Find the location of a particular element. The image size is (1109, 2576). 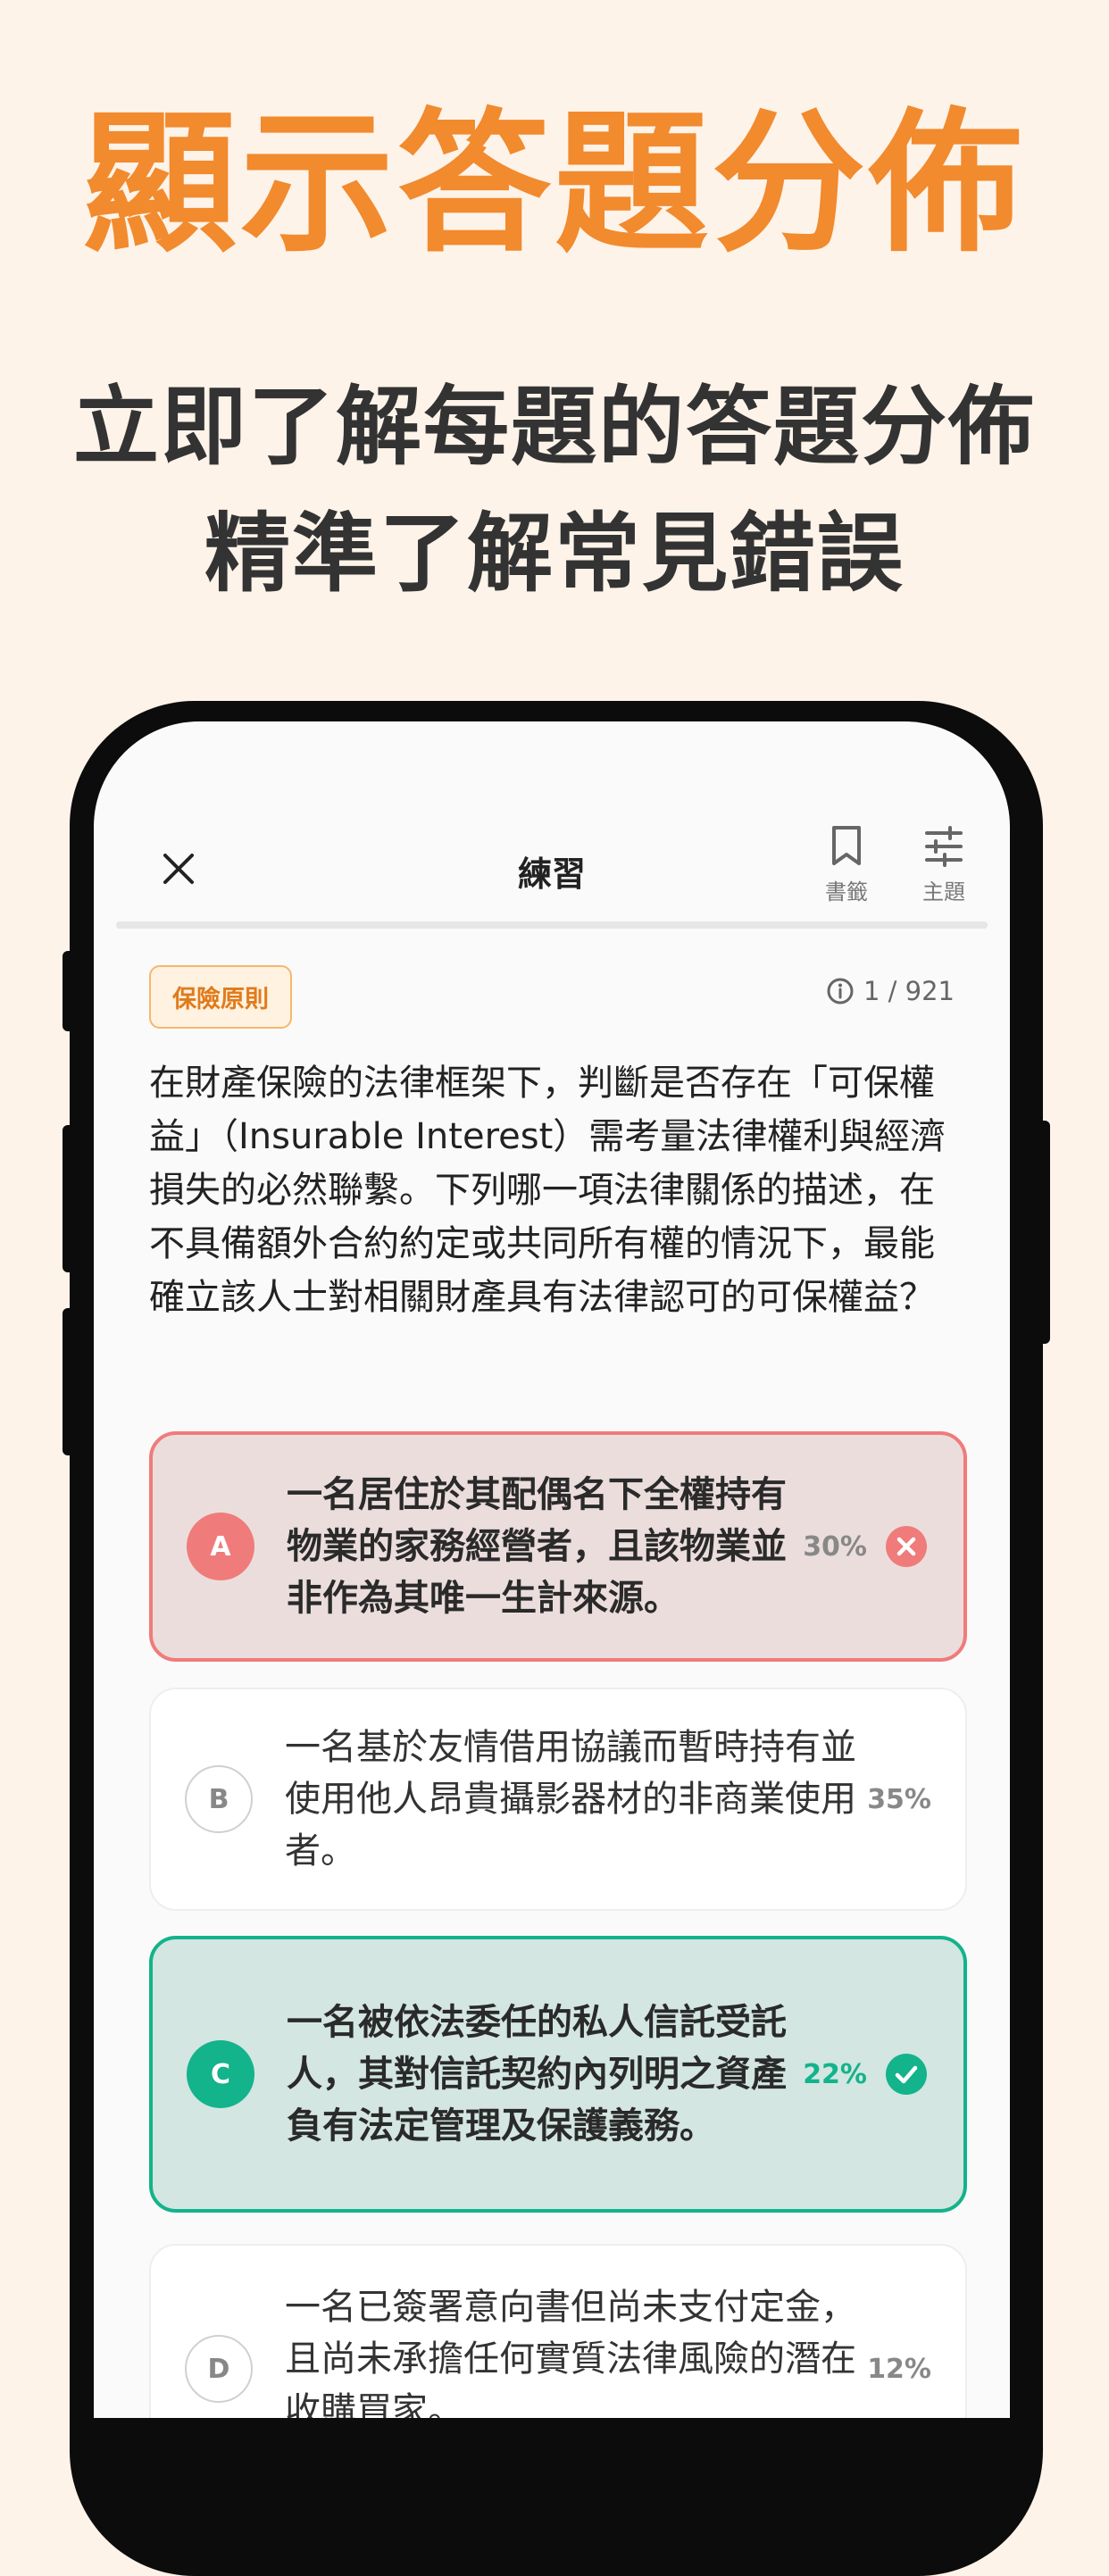

sliders-icon is located at coordinates (944, 846).